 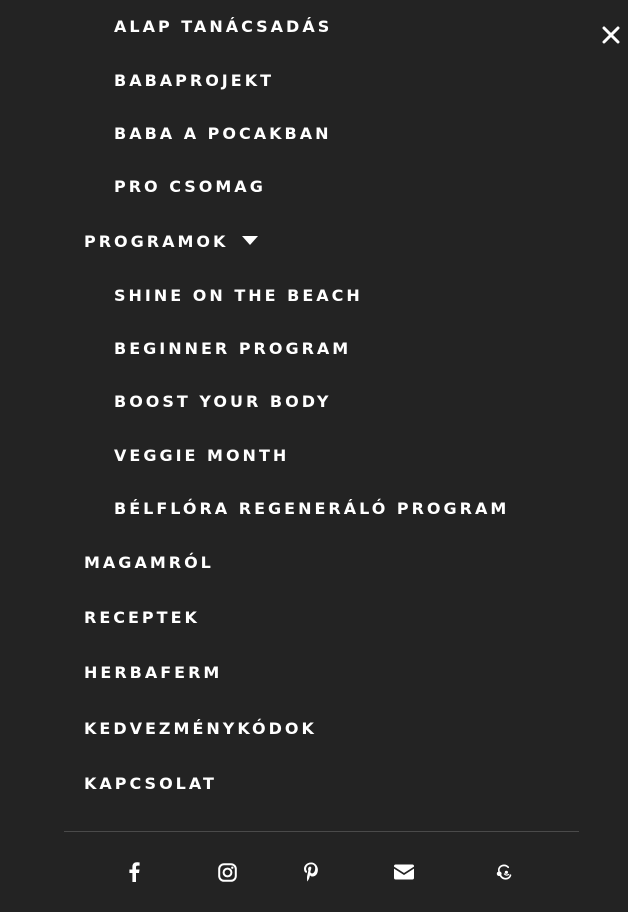 I want to click on menu-item-pro-csomag: PRO CSOMAG, so click(x=190, y=187).